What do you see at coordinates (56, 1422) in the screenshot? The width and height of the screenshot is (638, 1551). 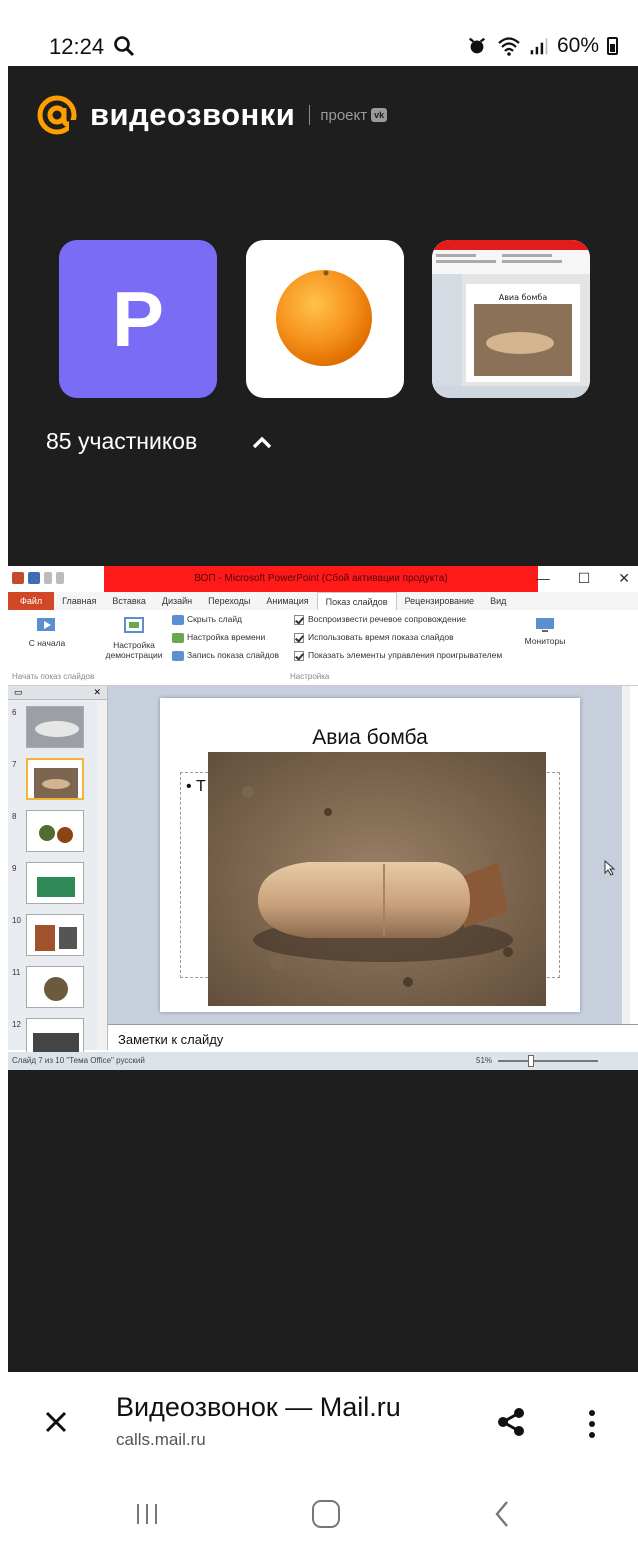 I see `close-icon` at bounding box center [56, 1422].